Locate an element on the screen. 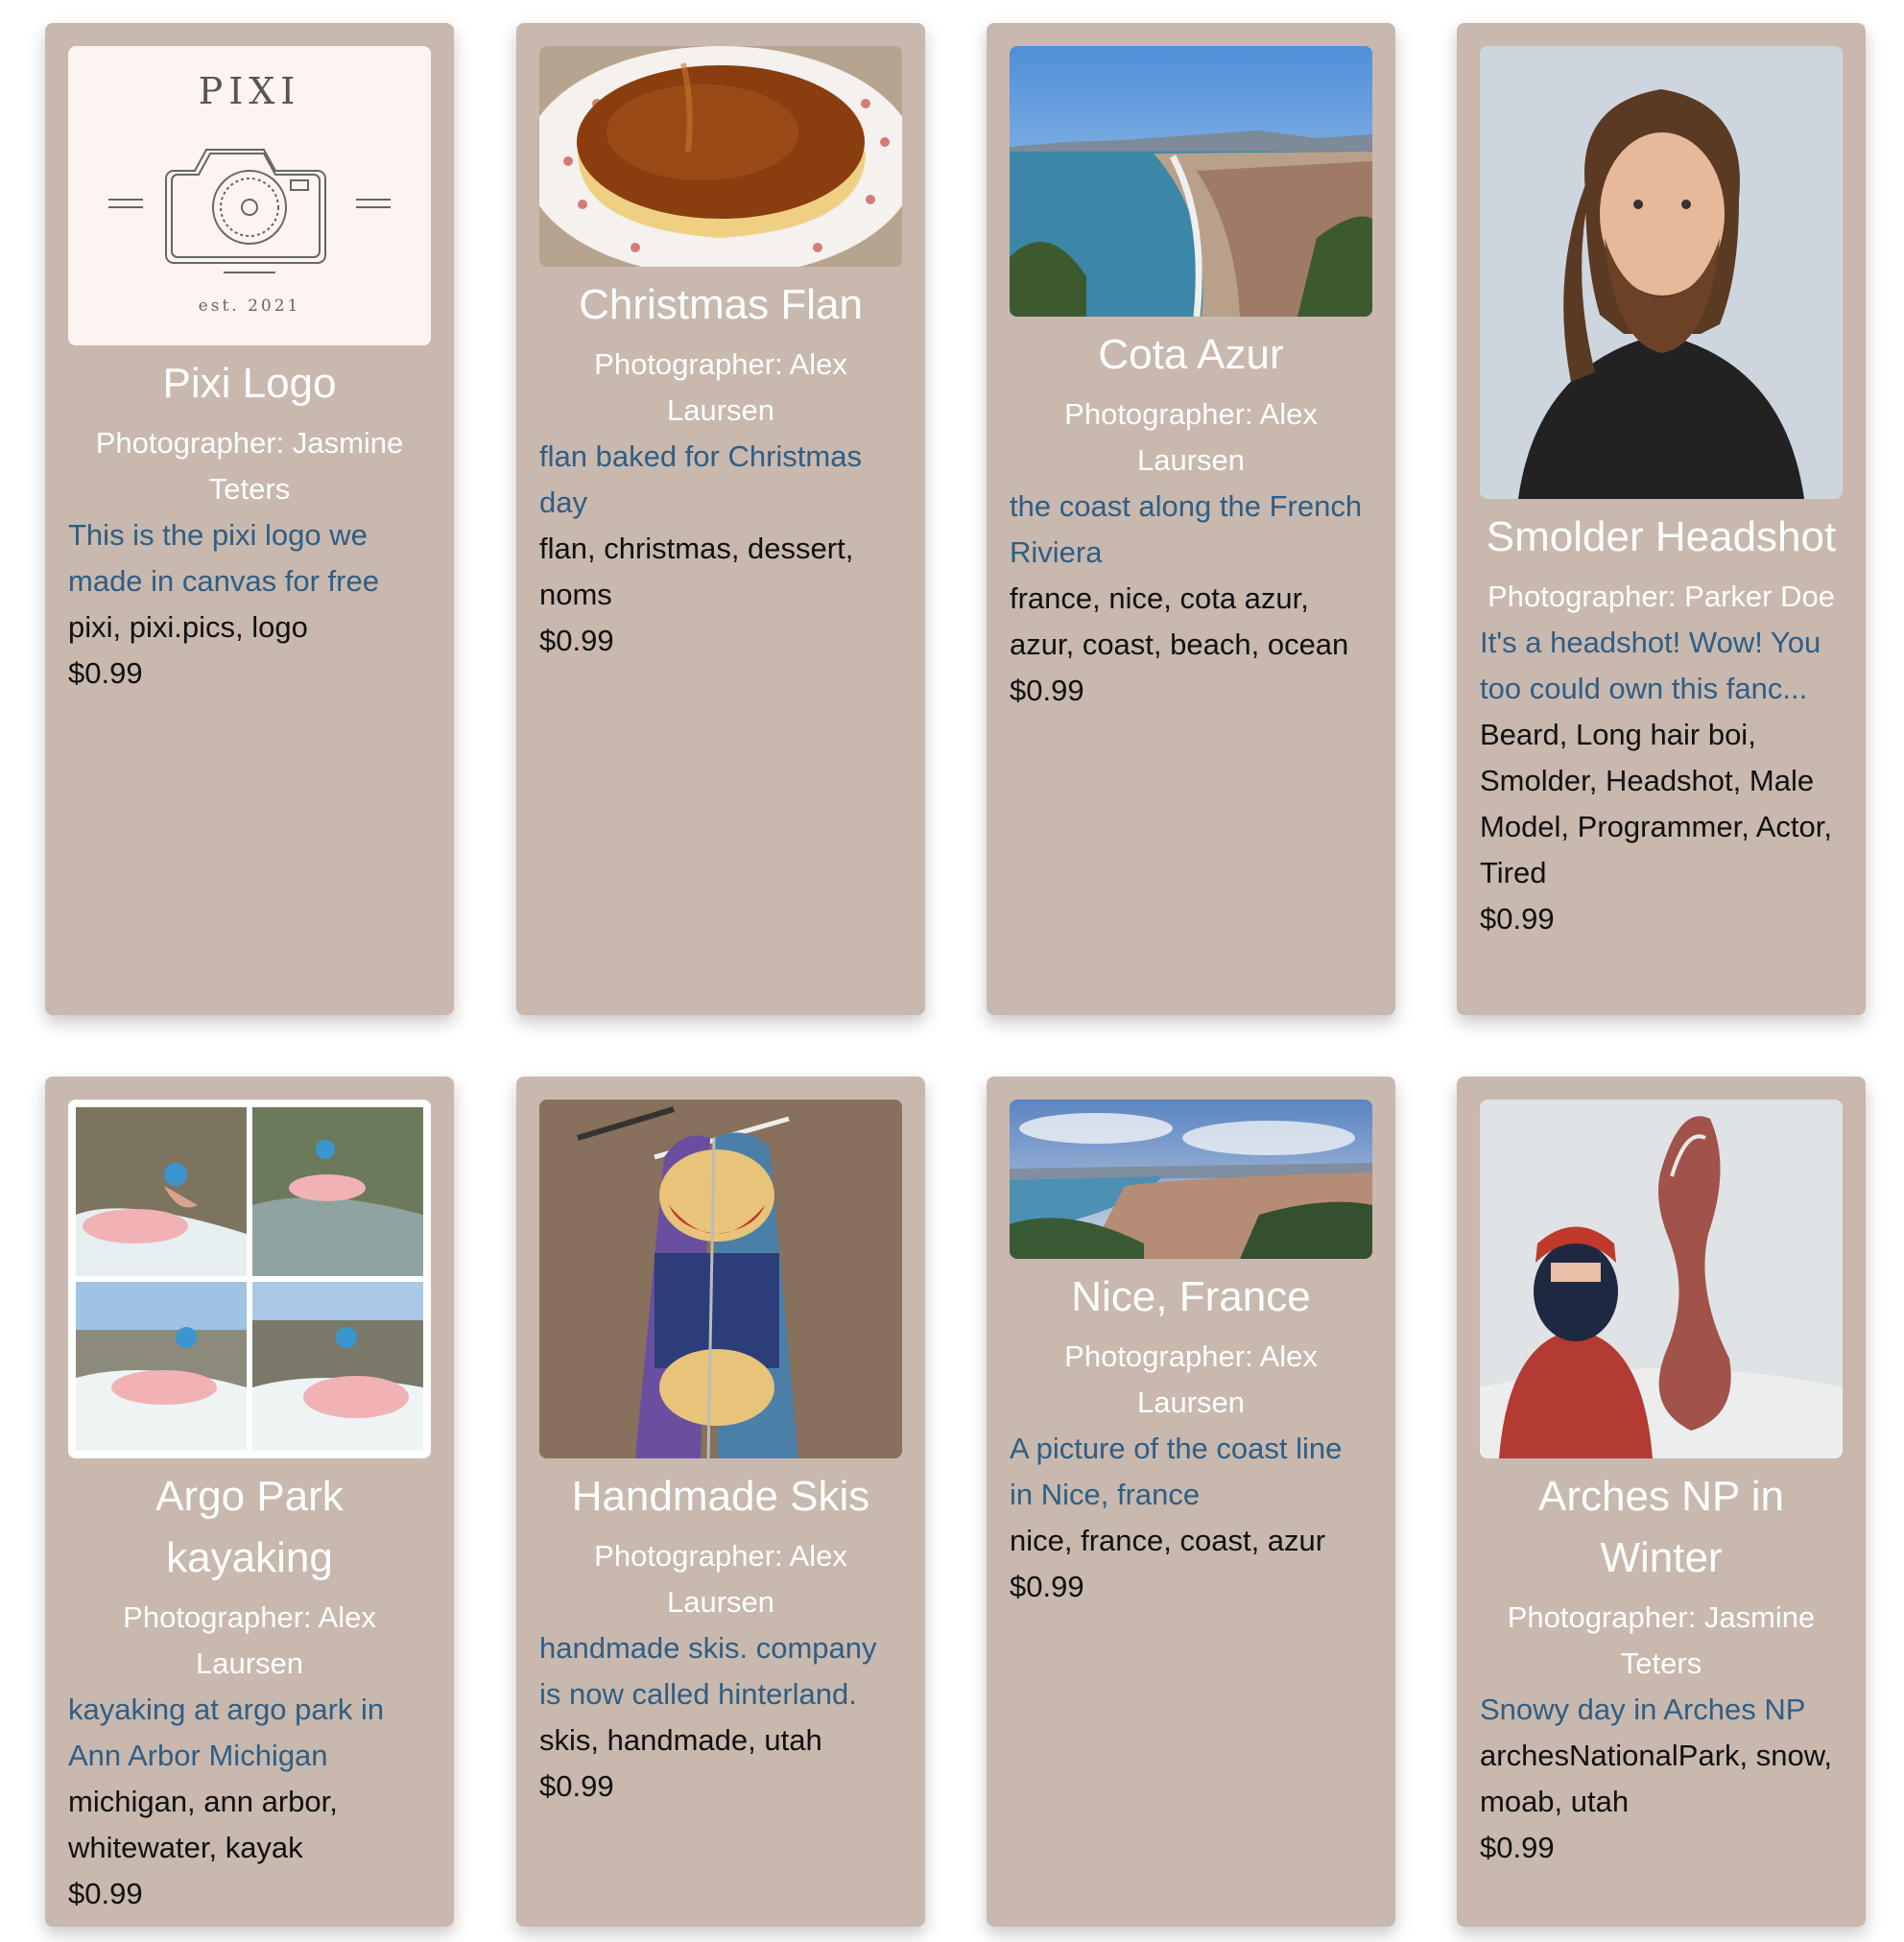 The image size is (1904, 1942). card-title: Cota Azur is located at coordinates (1191, 355).